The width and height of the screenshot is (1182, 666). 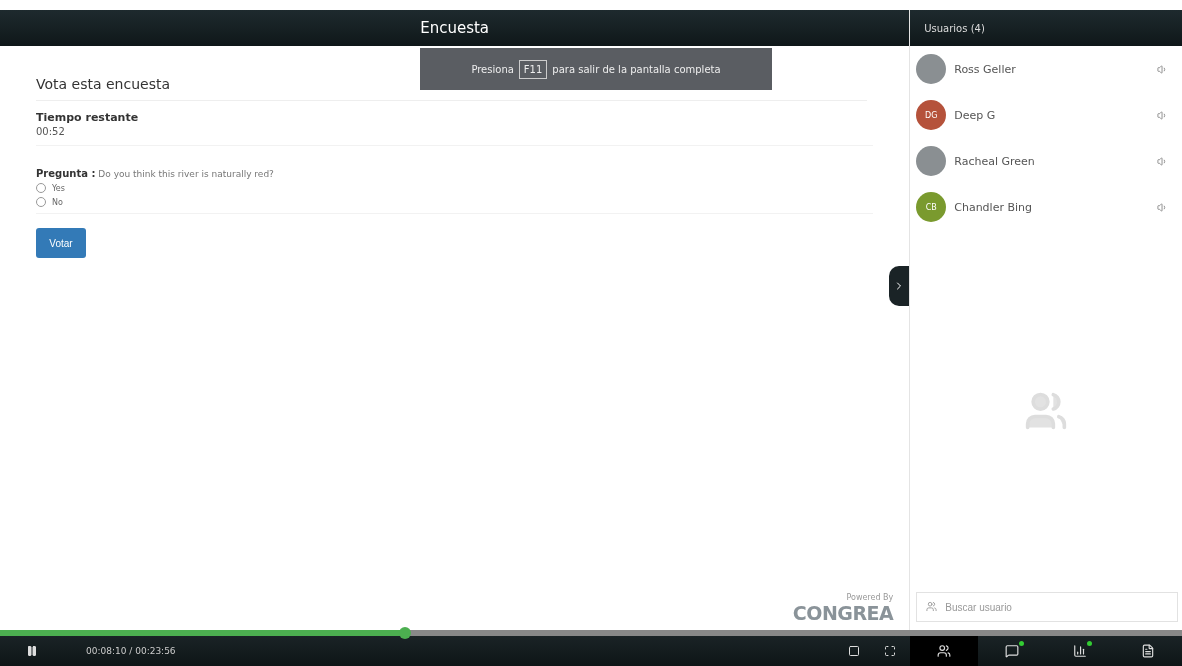 What do you see at coordinates (843, 613) in the screenshot?
I see `brand-logo: CONGREA` at bounding box center [843, 613].